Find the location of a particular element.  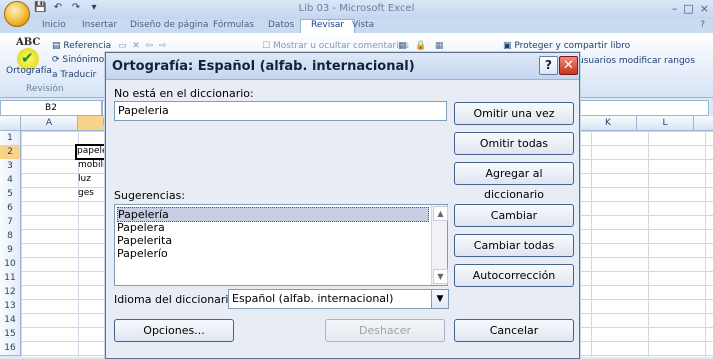

dialog-help-button: ? is located at coordinates (548, 65).